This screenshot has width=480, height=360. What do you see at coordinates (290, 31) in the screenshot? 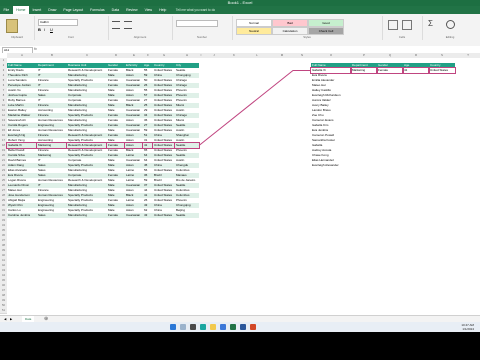
I see `style-calculation: Calculation` at bounding box center [290, 31].